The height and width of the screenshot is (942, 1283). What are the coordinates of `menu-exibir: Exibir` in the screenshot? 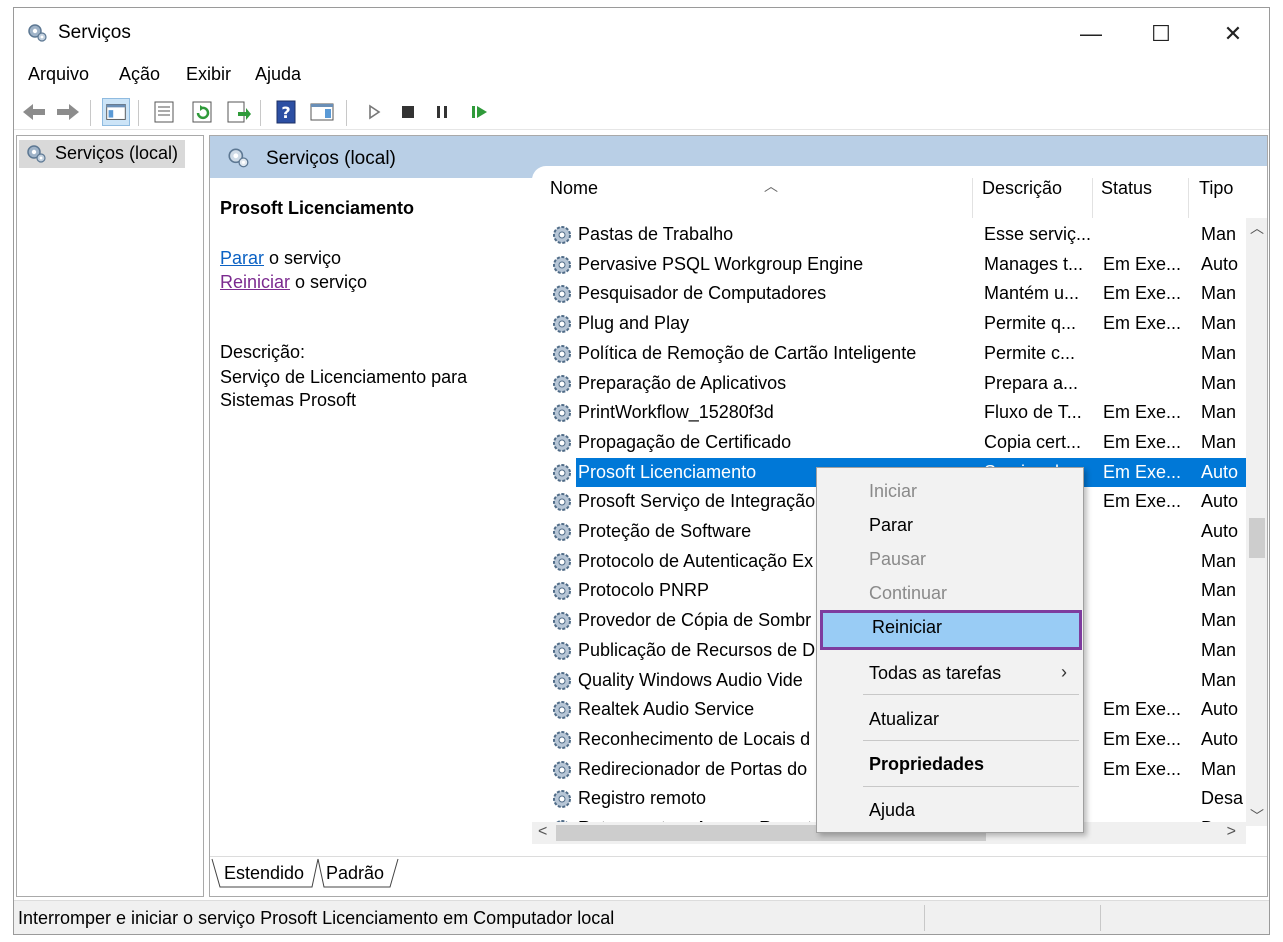 It's located at (208, 74).